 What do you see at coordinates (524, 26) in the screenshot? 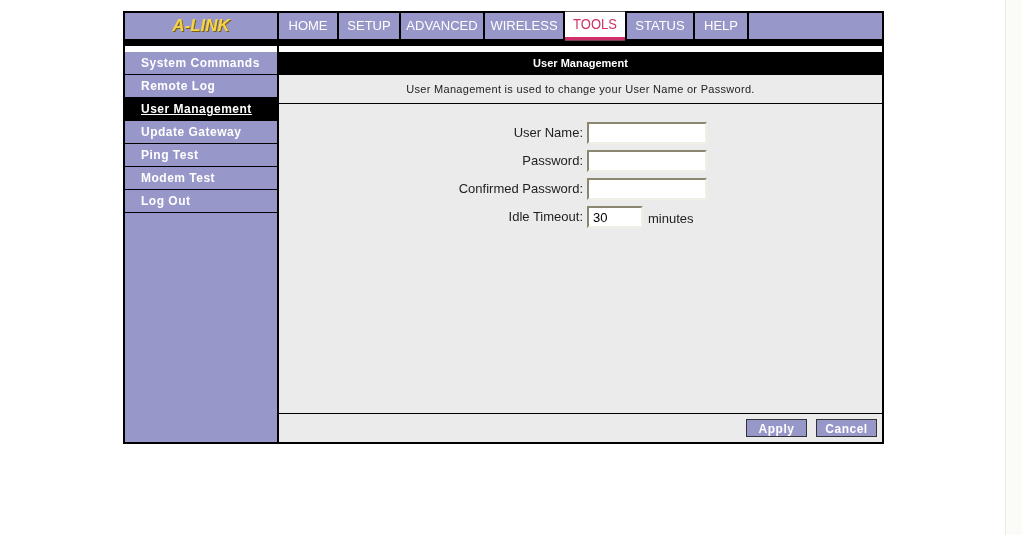
I see `nav-tab: WIRELESS` at bounding box center [524, 26].